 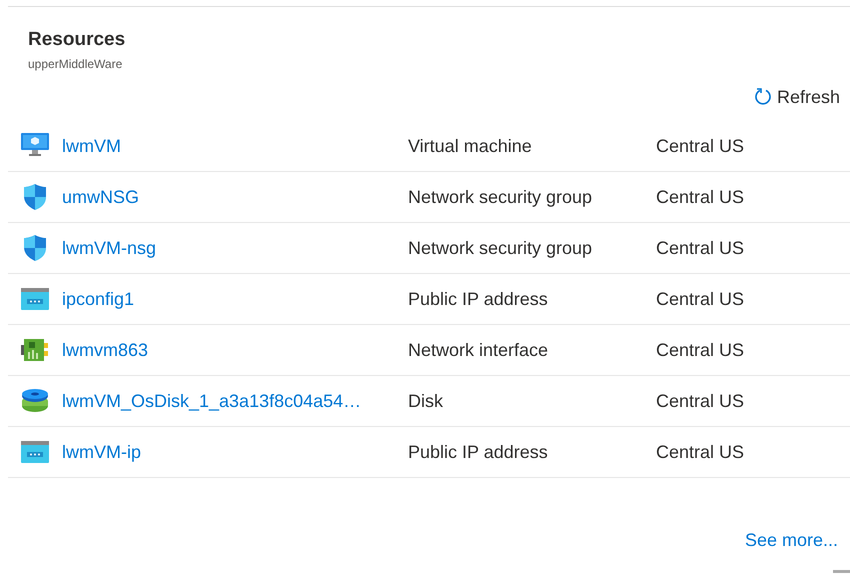 What do you see at coordinates (841, 571) in the screenshot?
I see `resize-grip` at bounding box center [841, 571].